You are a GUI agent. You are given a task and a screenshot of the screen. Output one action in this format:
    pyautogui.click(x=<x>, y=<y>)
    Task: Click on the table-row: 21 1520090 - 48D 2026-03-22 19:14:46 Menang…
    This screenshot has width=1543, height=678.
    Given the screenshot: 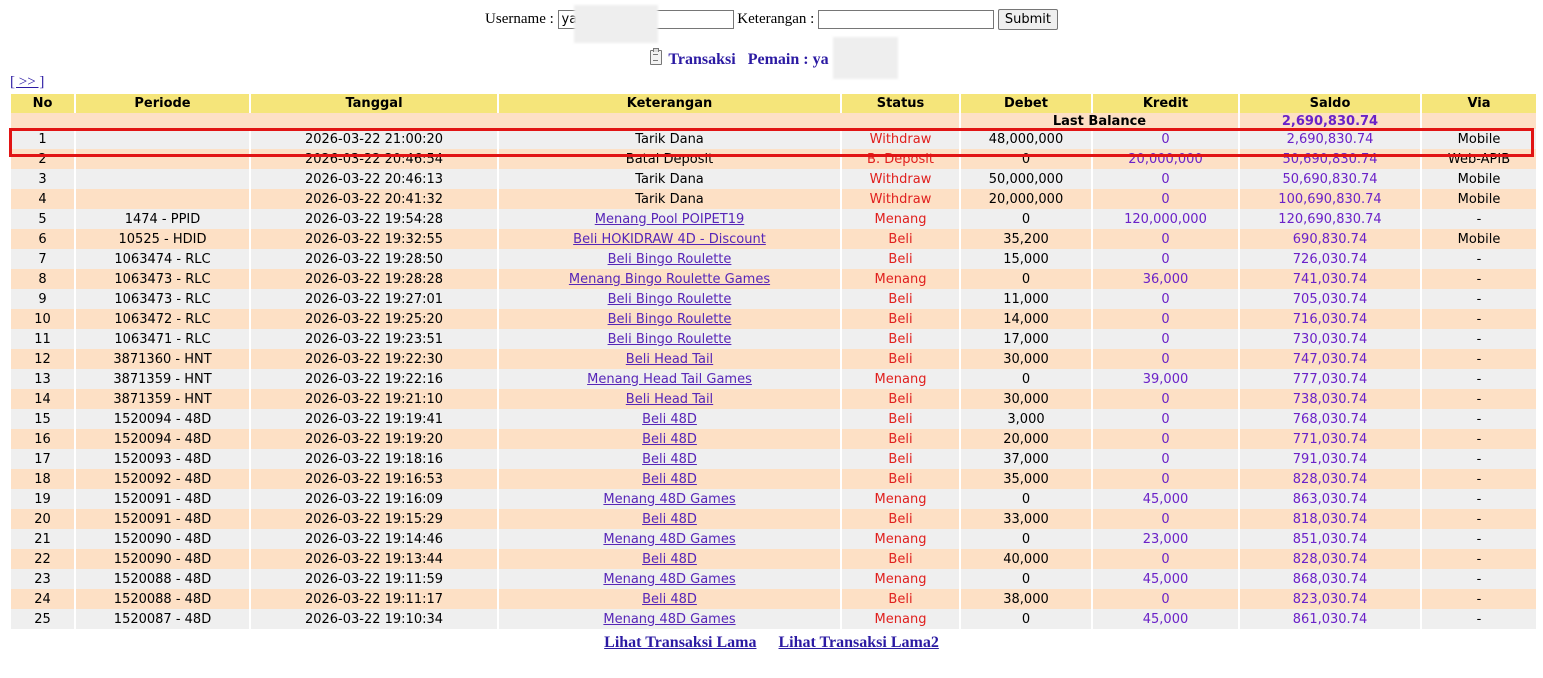 What is the action you would take?
    pyautogui.click(x=772, y=539)
    